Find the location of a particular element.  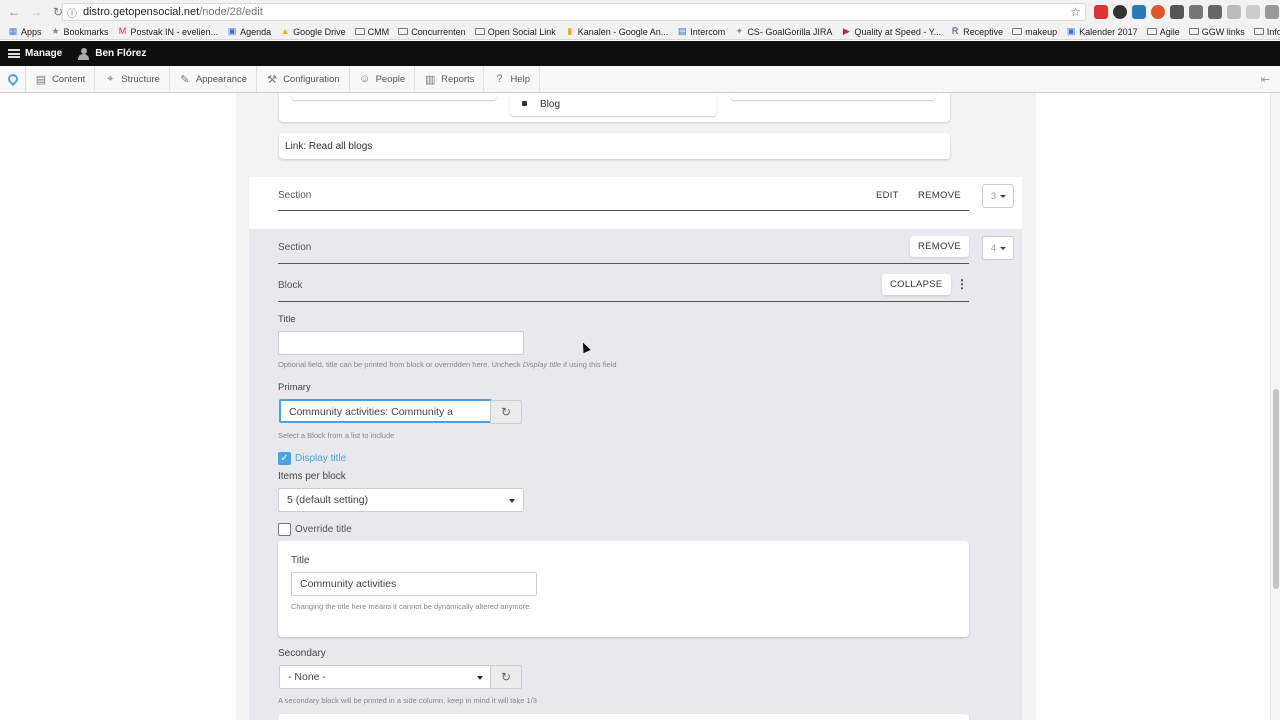

bookmark-item: R Receptive is located at coordinates (976, 32).